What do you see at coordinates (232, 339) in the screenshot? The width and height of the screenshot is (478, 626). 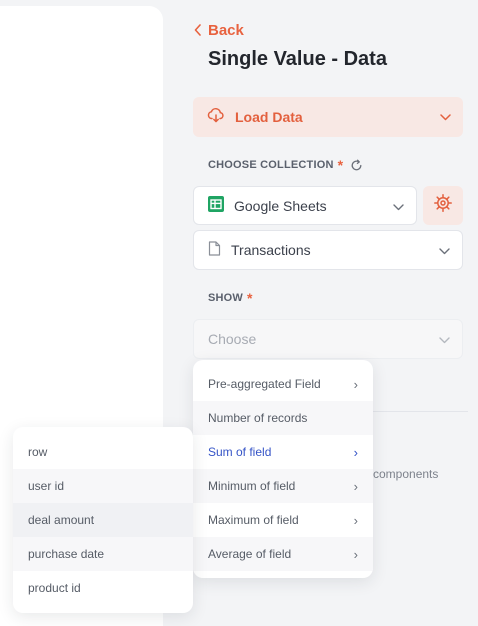 I see `show-select-placeholder: Choose` at bounding box center [232, 339].